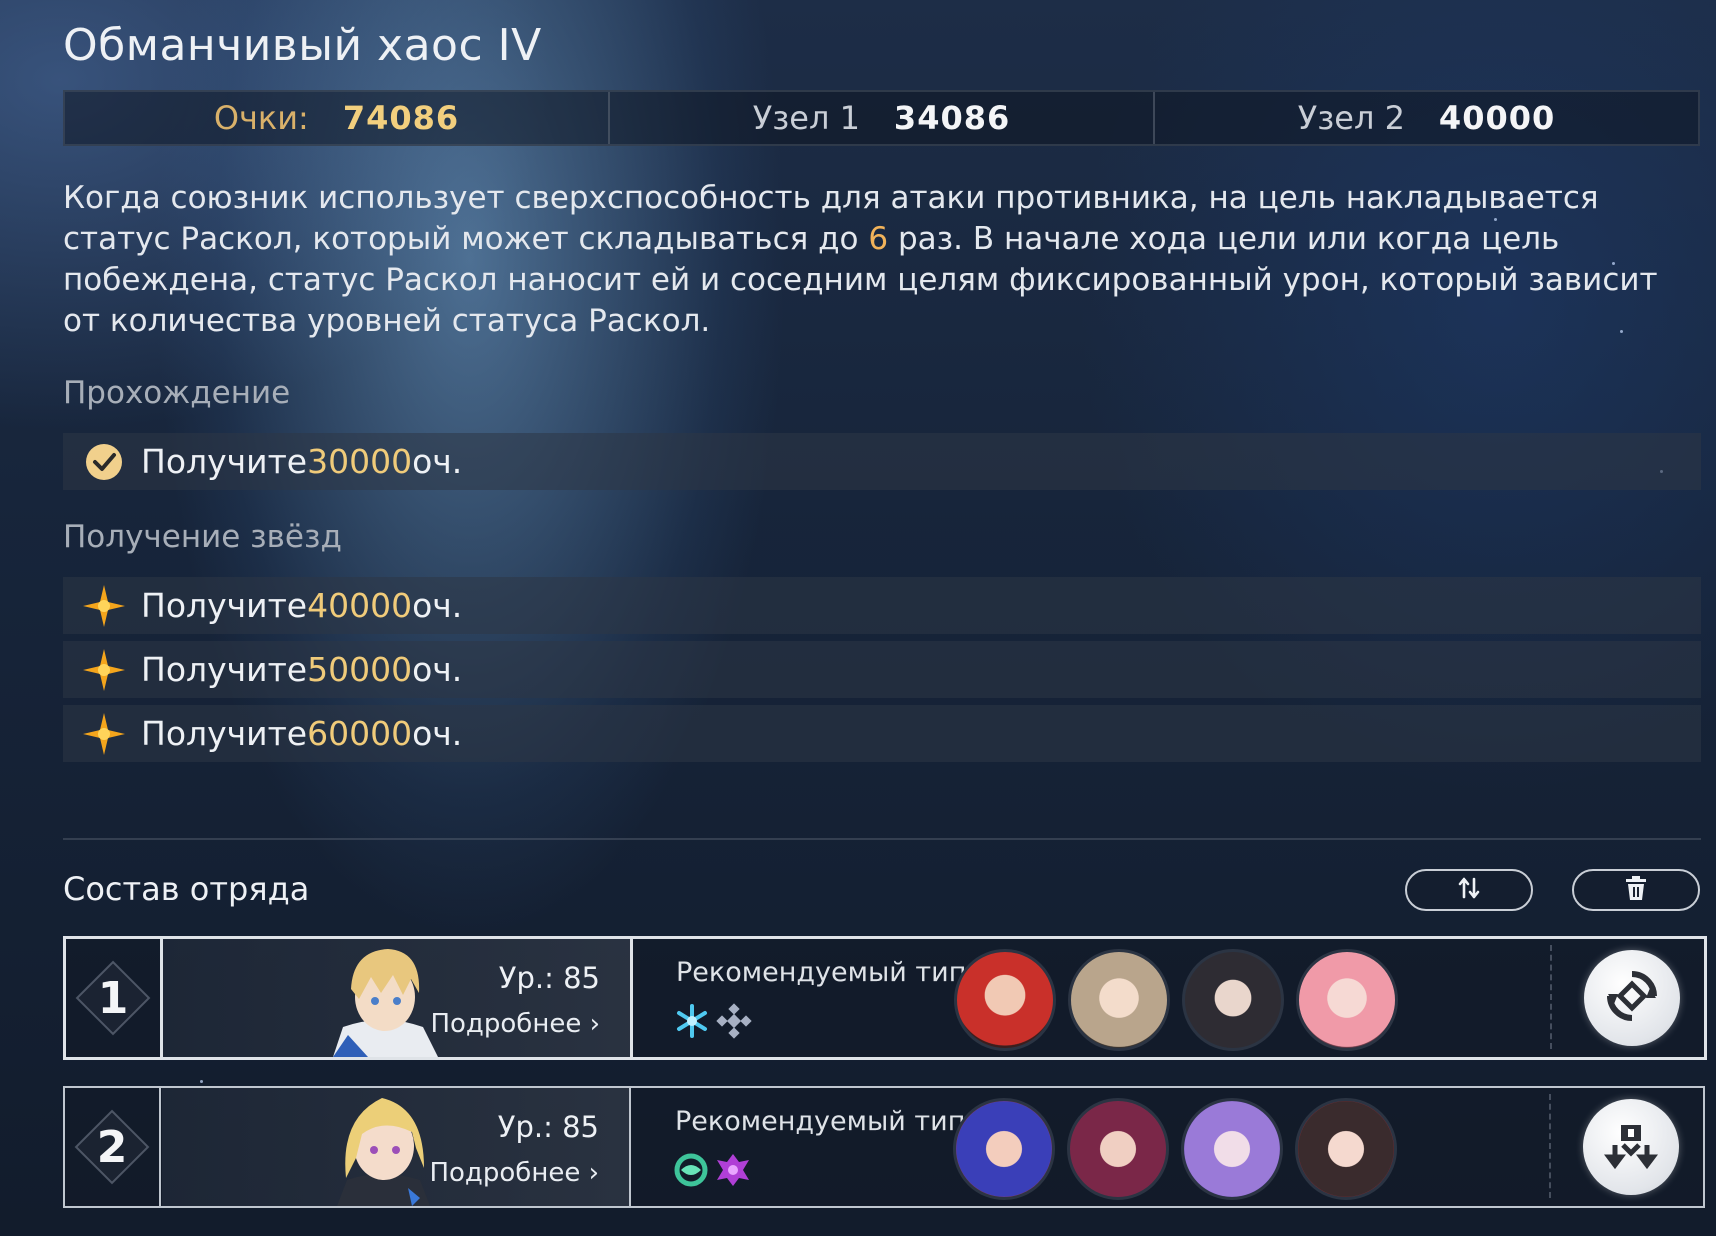 The height and width of the screenshot is (1236, 1716). I want to click on completion-section-label: Прохождение, so click(177, 393).